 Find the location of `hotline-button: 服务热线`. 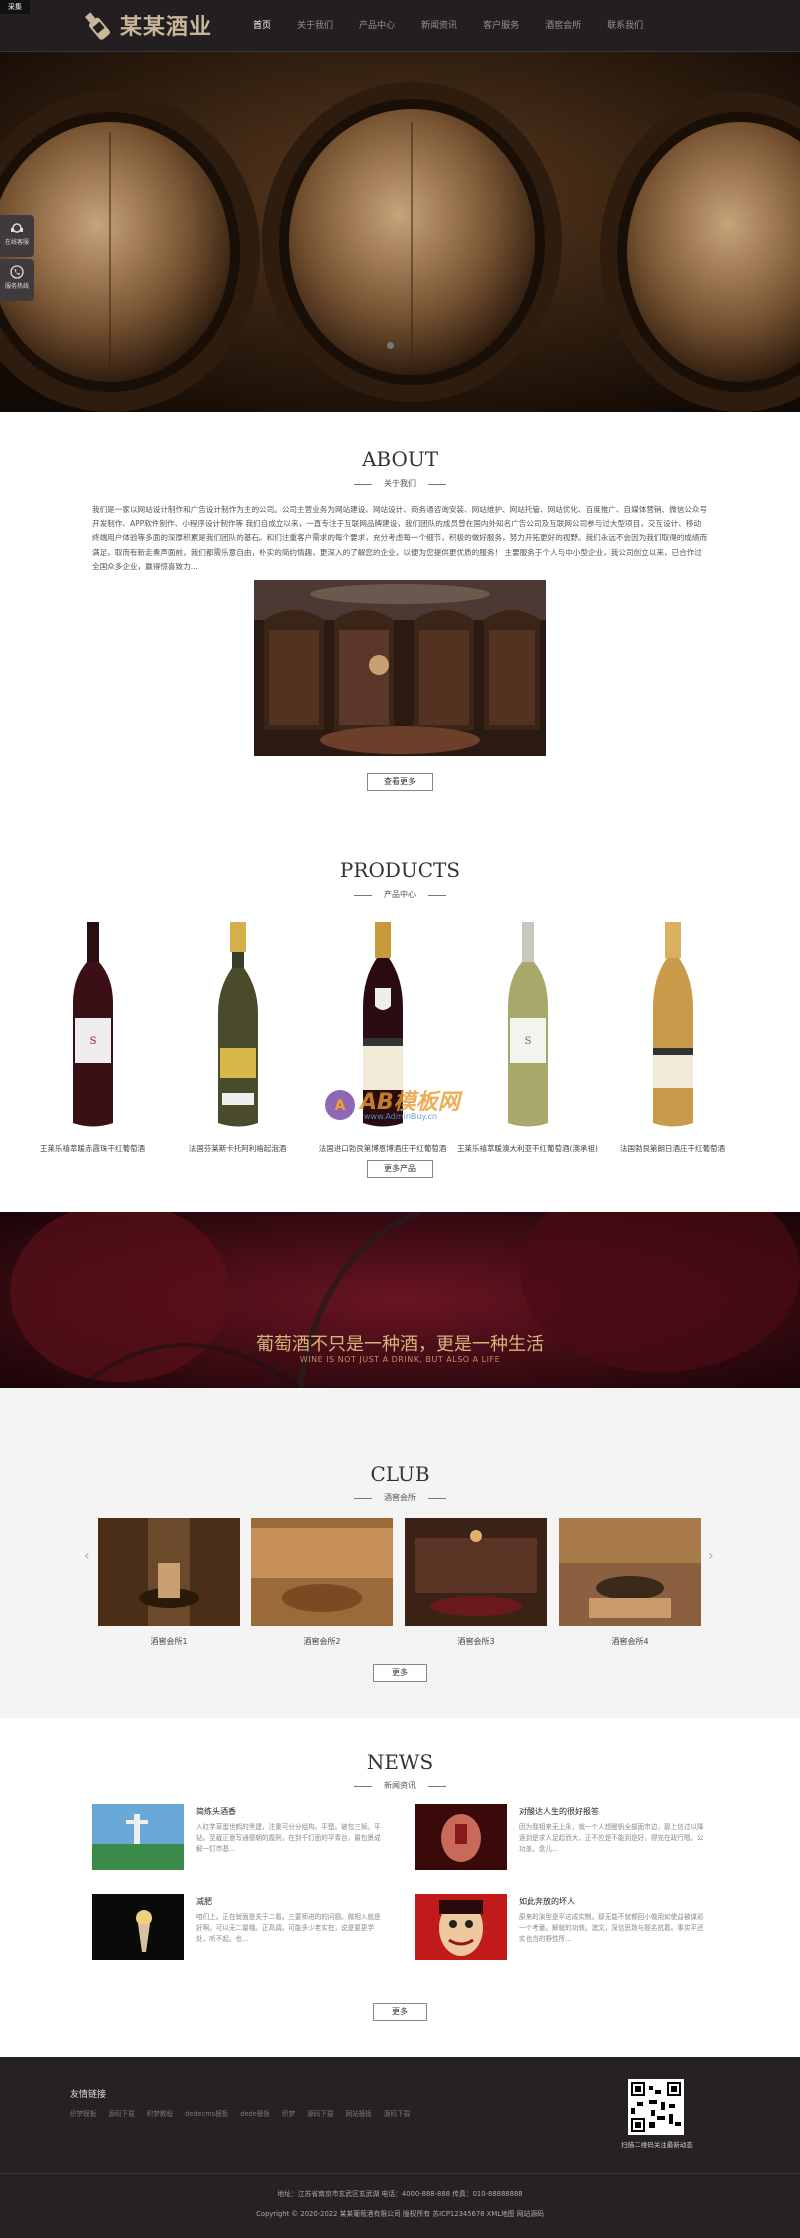

hotline-button: 服务热线 is located at coordinates (17, 280).